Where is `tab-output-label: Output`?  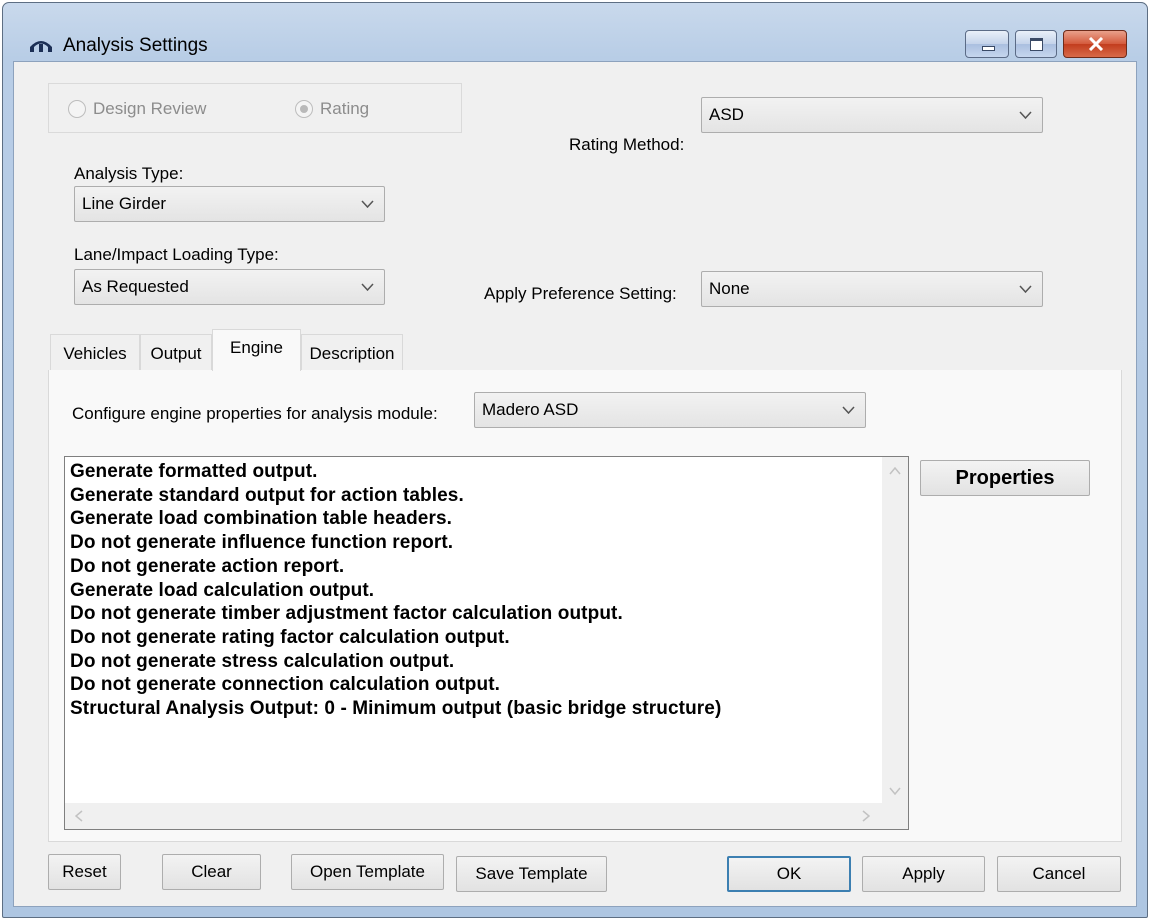
tab-output-label: Output is located at coordinates (176, 353).